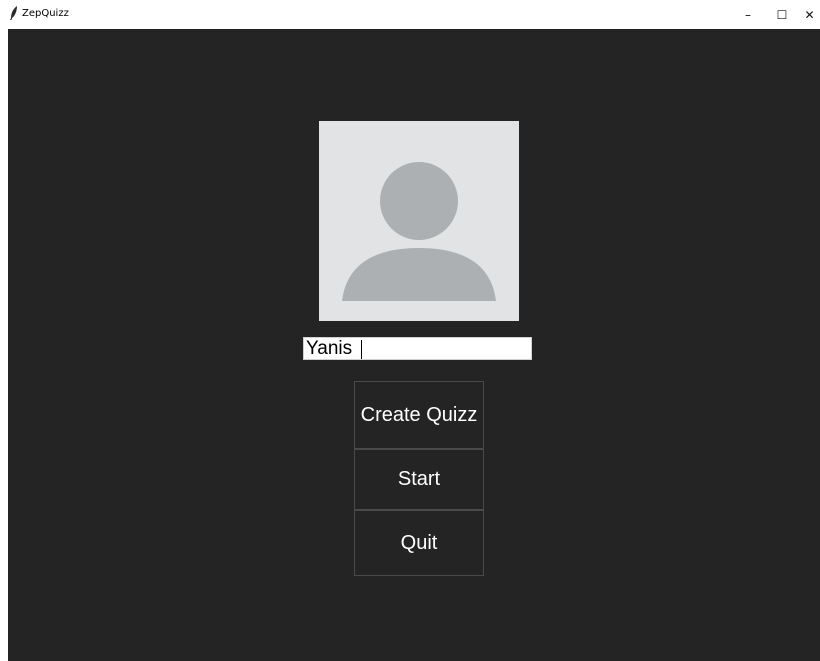 The height and width of the screenshot is (661, 820). I want to click on create-quizz-button: Create Quizz, so click(419, 415).